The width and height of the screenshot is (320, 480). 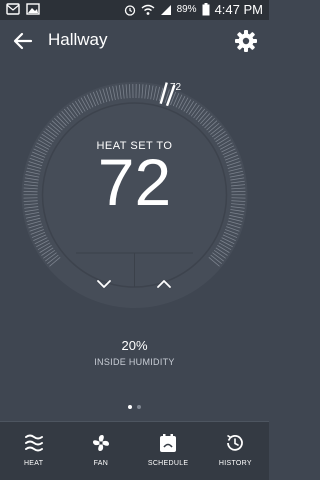 What do you see at coordinates (168, 463) in the screenshot?
I see `nav-schedule-label: SCHEDULE` at bounding box center [168, 463].